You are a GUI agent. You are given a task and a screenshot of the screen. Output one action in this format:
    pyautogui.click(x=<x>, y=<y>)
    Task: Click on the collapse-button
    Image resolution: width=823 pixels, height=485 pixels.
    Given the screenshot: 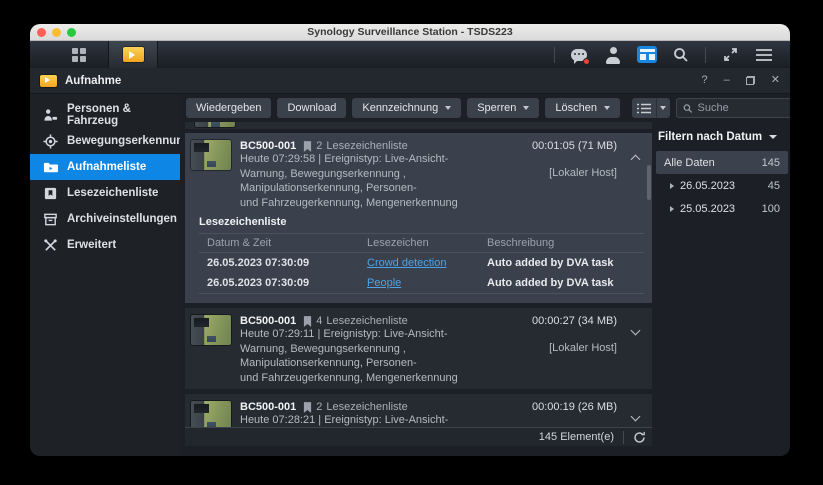 What is the action you would take?
    pyautogui.click(x=635, y=175)
    